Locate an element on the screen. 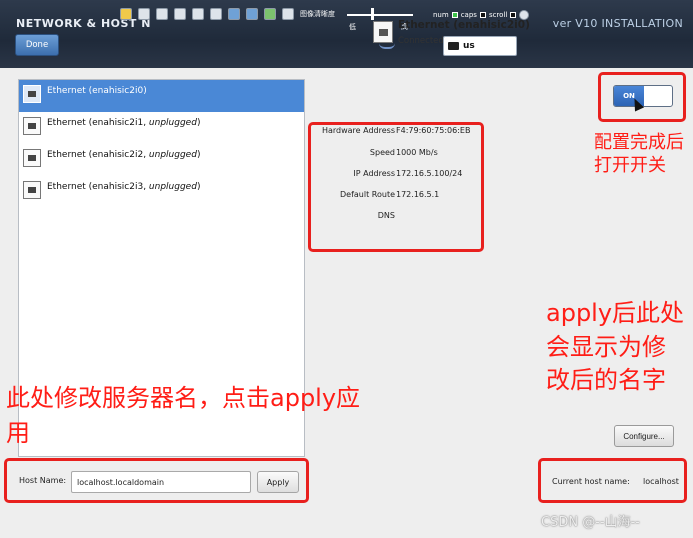 Image resolution: width=693 pixels, height=538 pixels. hostname-label: Host Name: is located at coordinates (43, 480).